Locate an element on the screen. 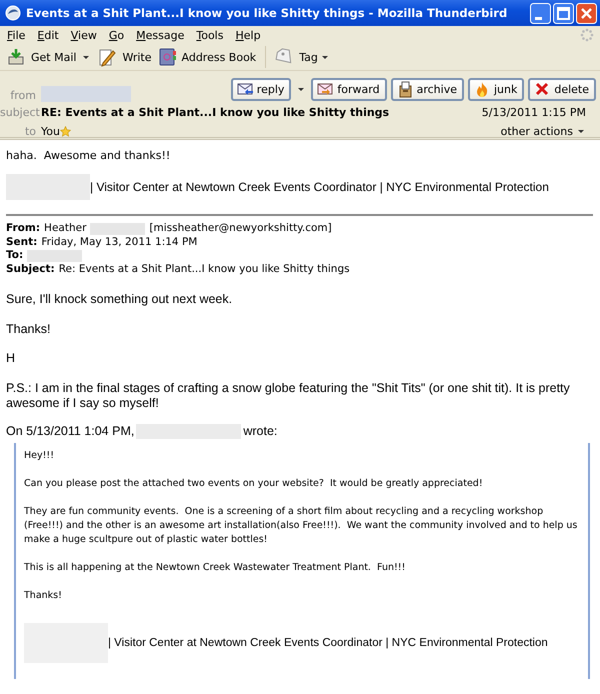  menu-item: Tools is located at coordinates (212, 35).